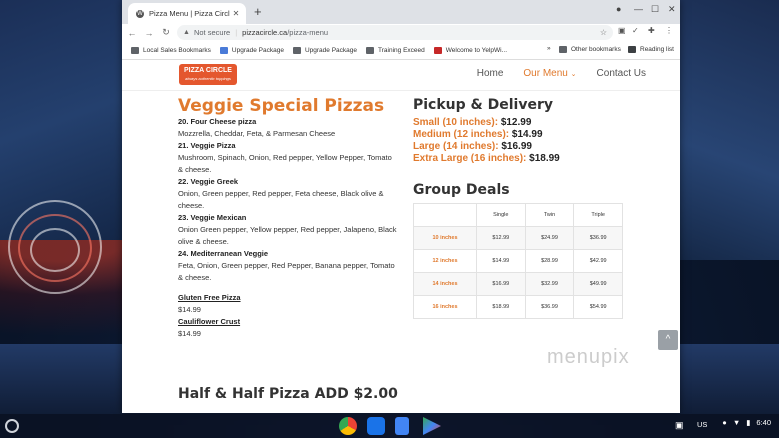 The width and height of the screenshot is (779, 438). What do you see at coordinates (588, 357) in the screenshot?
I see `watermark: menupix` at bounding box center [588, 357].